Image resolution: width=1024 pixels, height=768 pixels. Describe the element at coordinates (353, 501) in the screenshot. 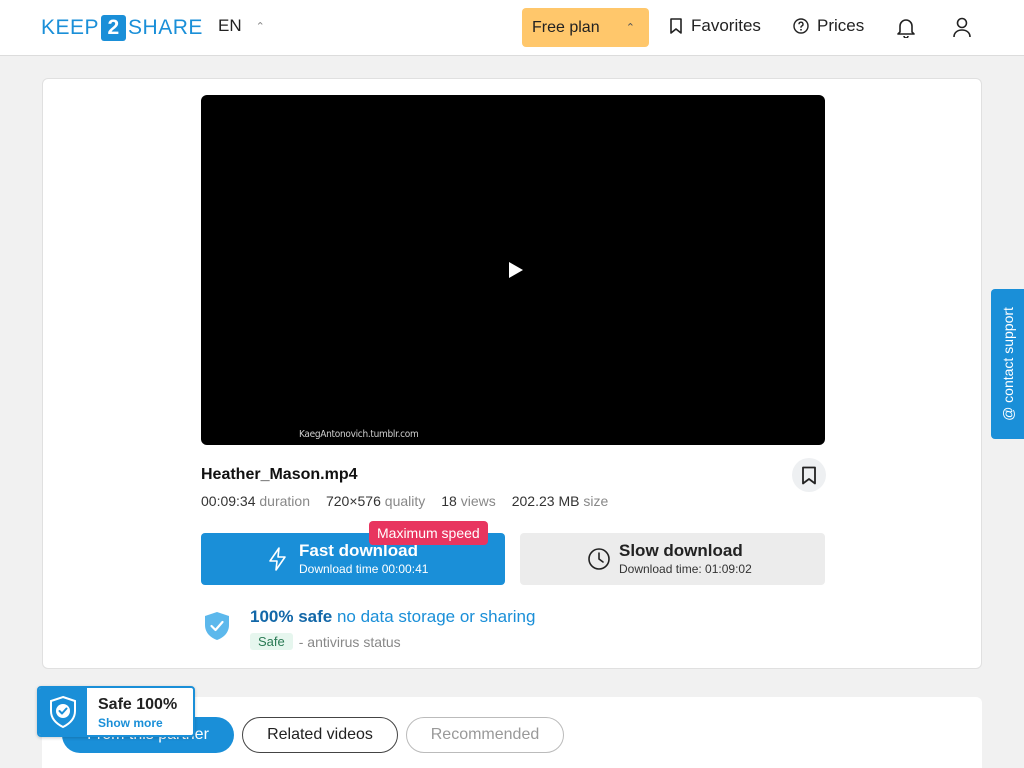

I see `quality-value: 720×576` at that location.